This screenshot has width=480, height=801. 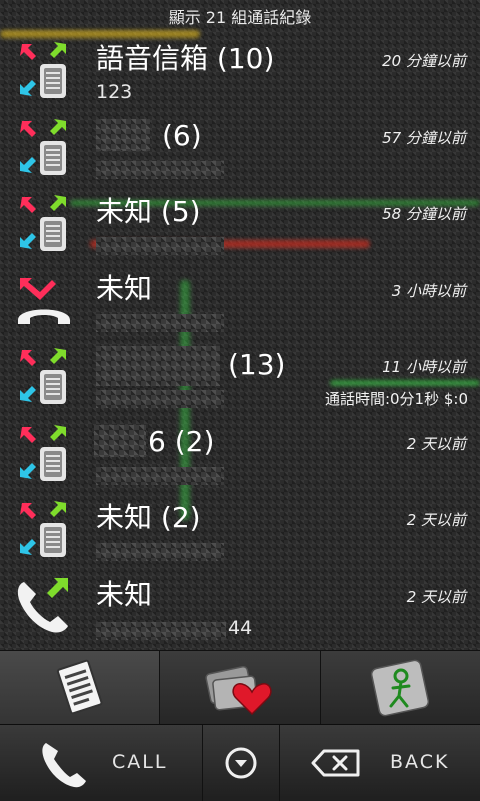 What do you see at coordinates (335, 763) in the screenshot?
I see `backspace-icon` at bounding box center [335, 763].